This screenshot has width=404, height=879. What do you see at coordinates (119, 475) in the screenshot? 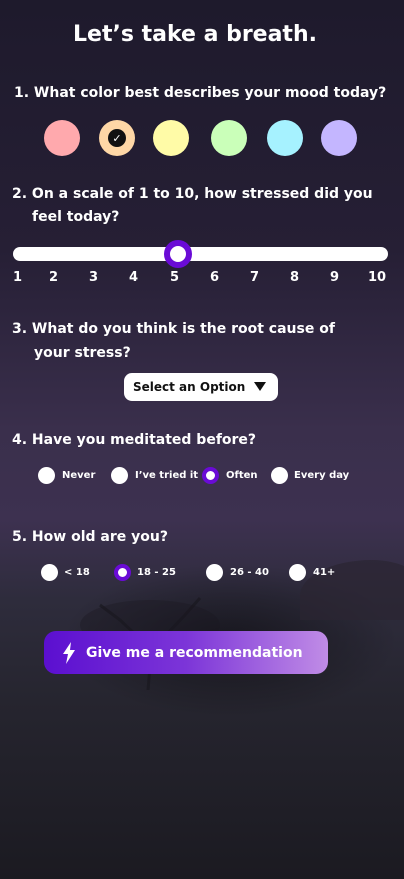
I see `meditation-radio-tried` at bounding box center [119, 475].